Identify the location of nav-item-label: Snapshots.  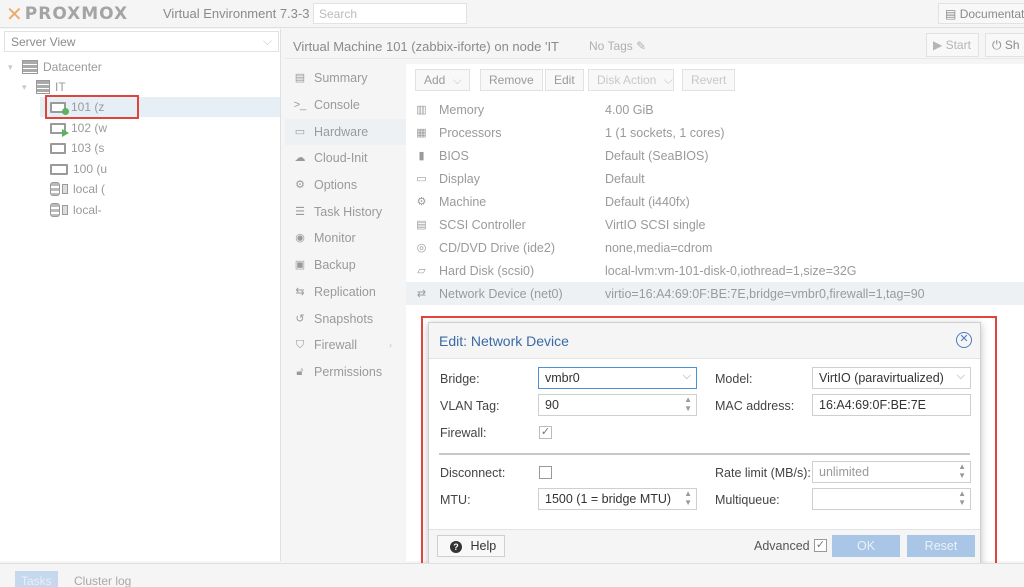
(344, 319).